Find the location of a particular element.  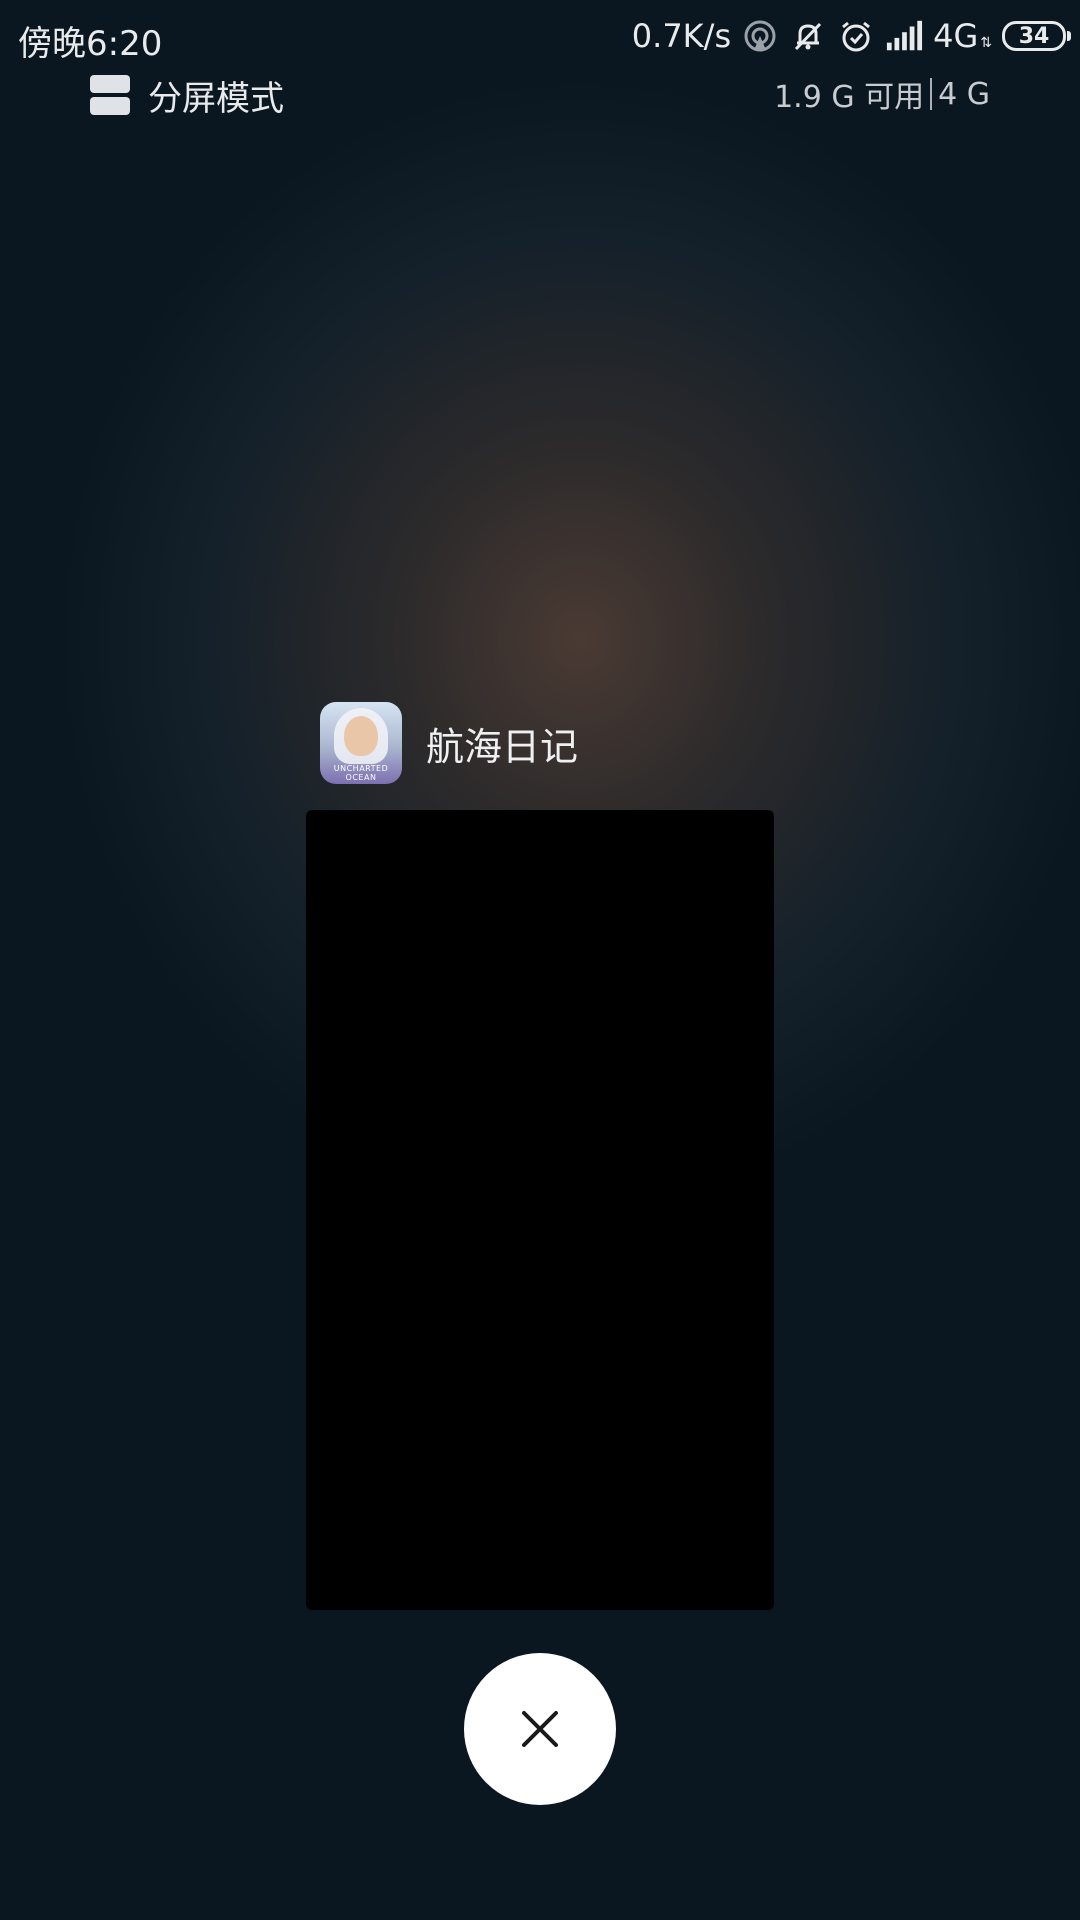

signal-icon is located at coordinates (904, 36).